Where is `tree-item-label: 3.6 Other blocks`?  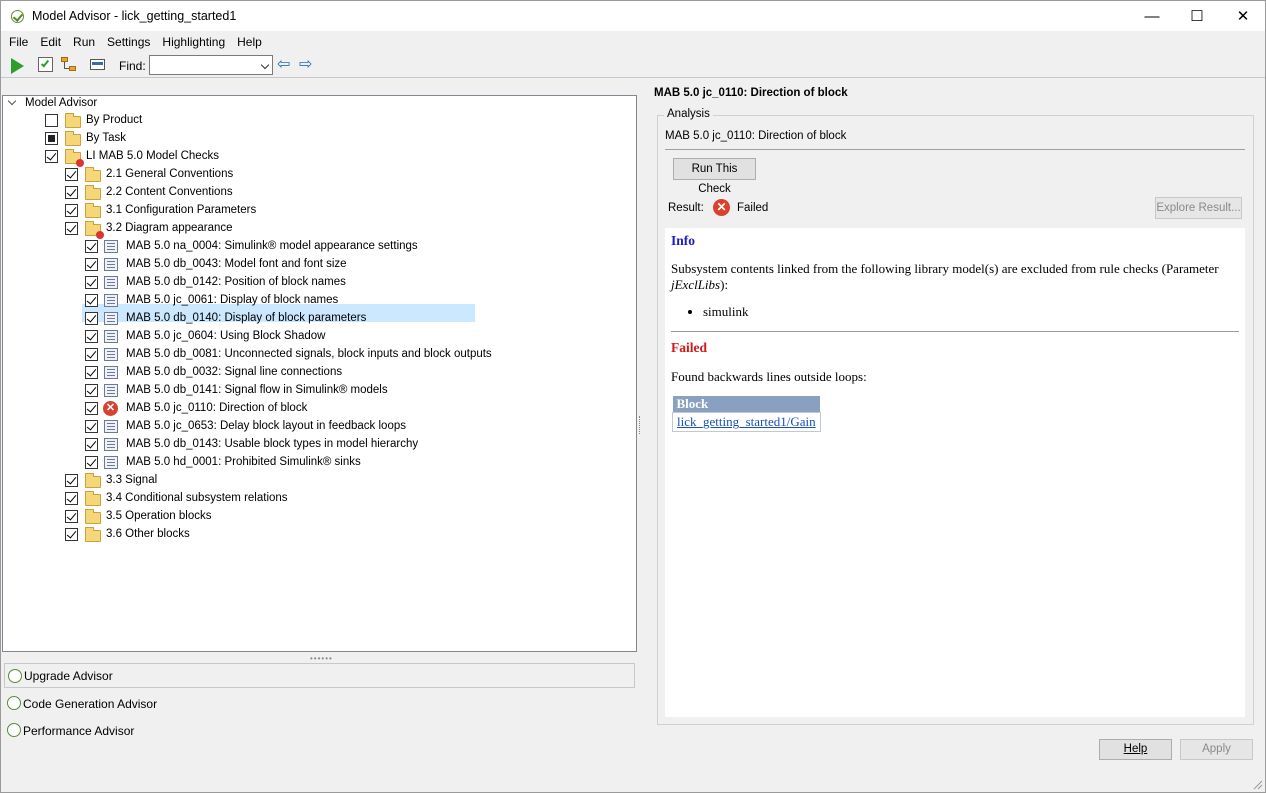 tree-item-label: 3.6 Other blocks is located at coordinates (148, 534).